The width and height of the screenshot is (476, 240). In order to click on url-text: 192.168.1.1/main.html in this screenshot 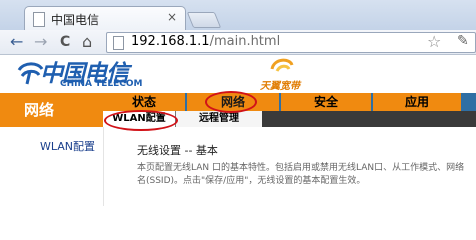, I will do `click(205, 41)`.